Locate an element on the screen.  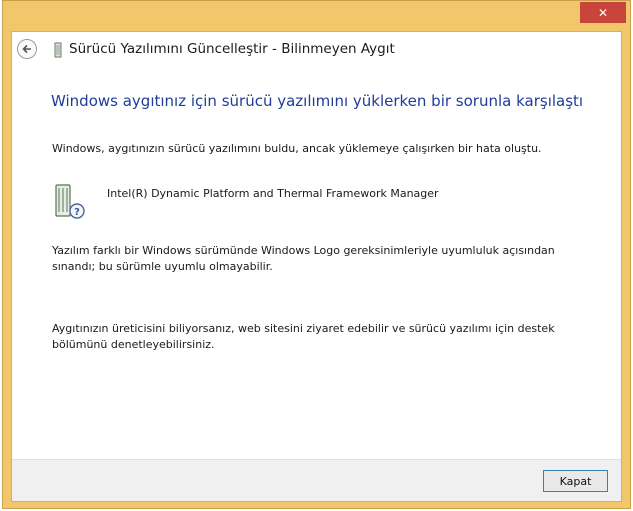
back-button is located at coordinates (27, 49).